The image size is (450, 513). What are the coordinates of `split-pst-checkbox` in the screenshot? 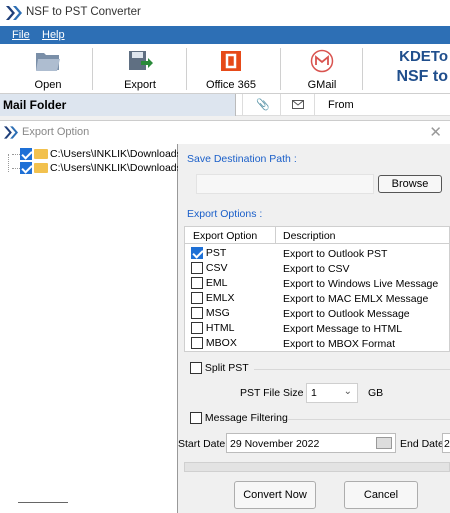 It's located at (196, 368).